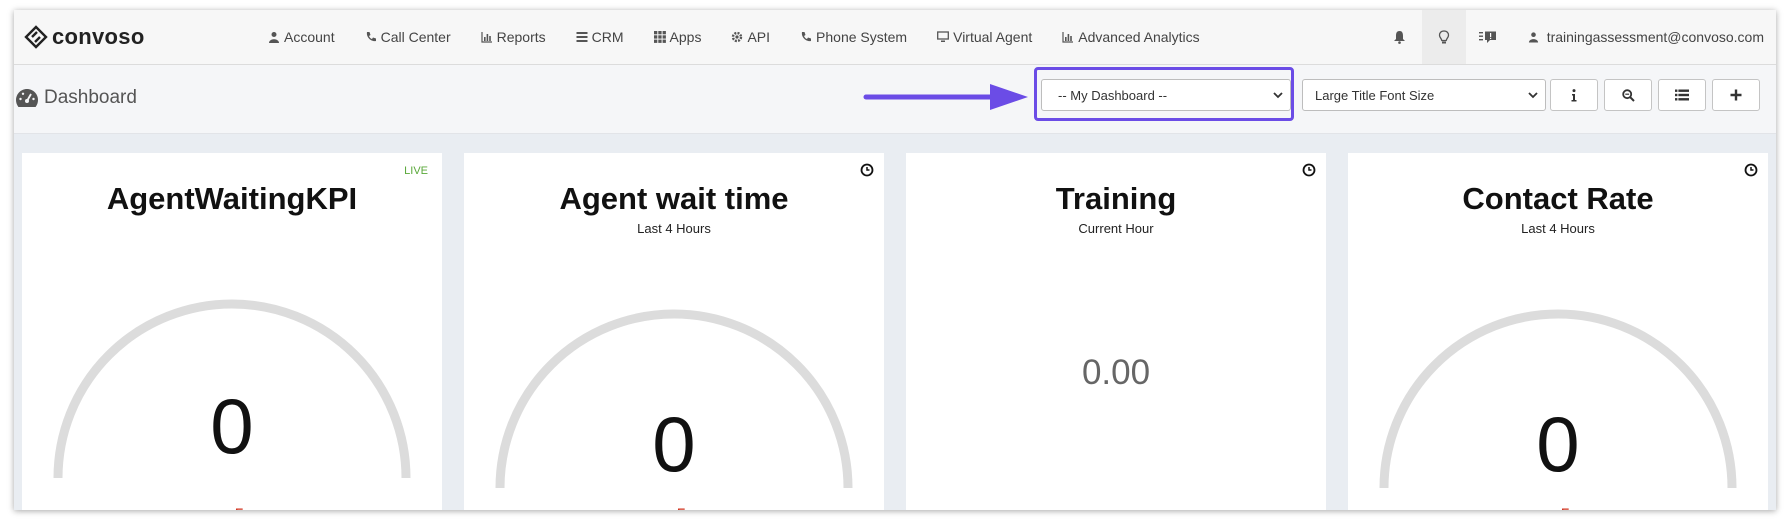 Image resolution: width=1791 pixels, height=522 pixels. What do you see at coordinates (27, 98) in the screenshot?
I see `dashboard-gauge-icon` at bounding box center [27, 98].